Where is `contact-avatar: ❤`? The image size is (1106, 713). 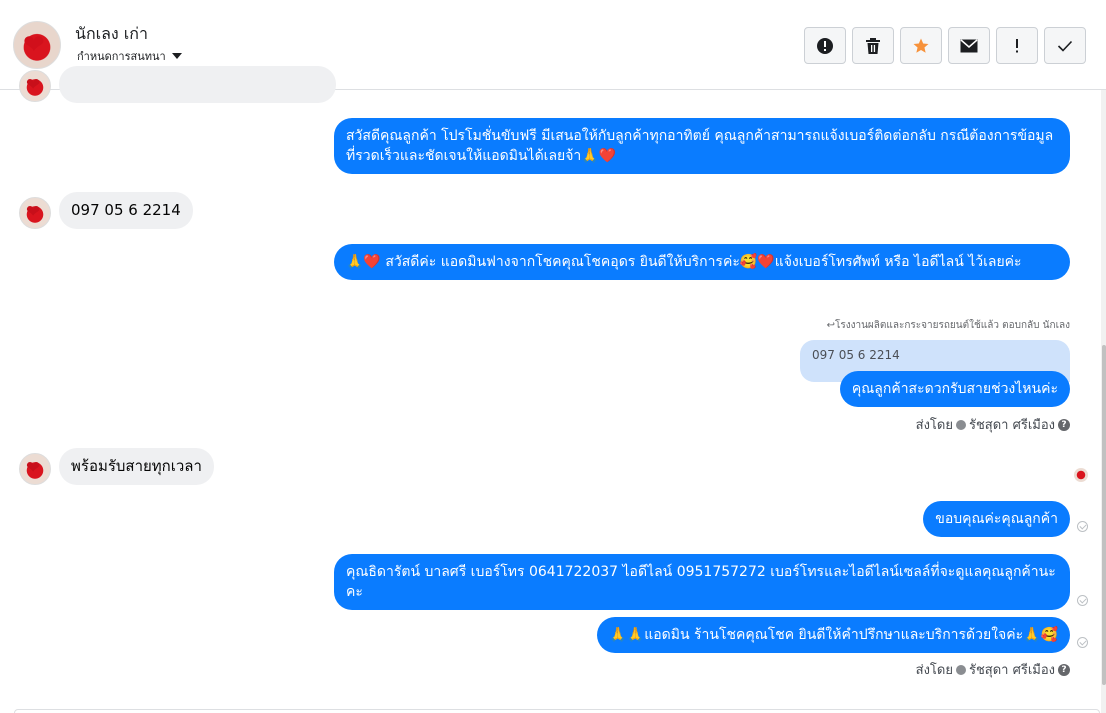
contact-avatar: ❤ is located at coordinates (37, 45).